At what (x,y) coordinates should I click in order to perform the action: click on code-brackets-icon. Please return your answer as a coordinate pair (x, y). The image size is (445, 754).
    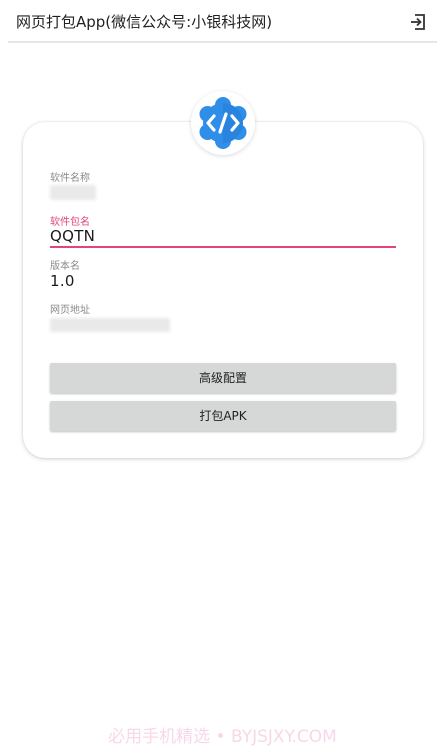
    Looking at the image, I should click on (223, 123).